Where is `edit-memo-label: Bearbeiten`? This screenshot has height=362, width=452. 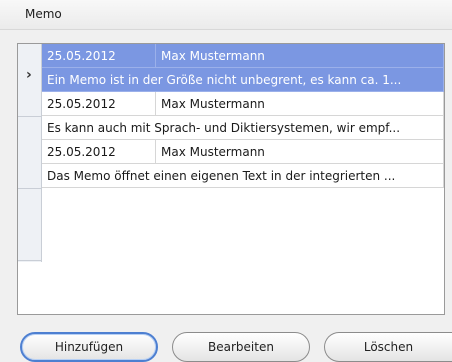 edit-memo-label: Bearbeiten is located at coordinates (241, 347).